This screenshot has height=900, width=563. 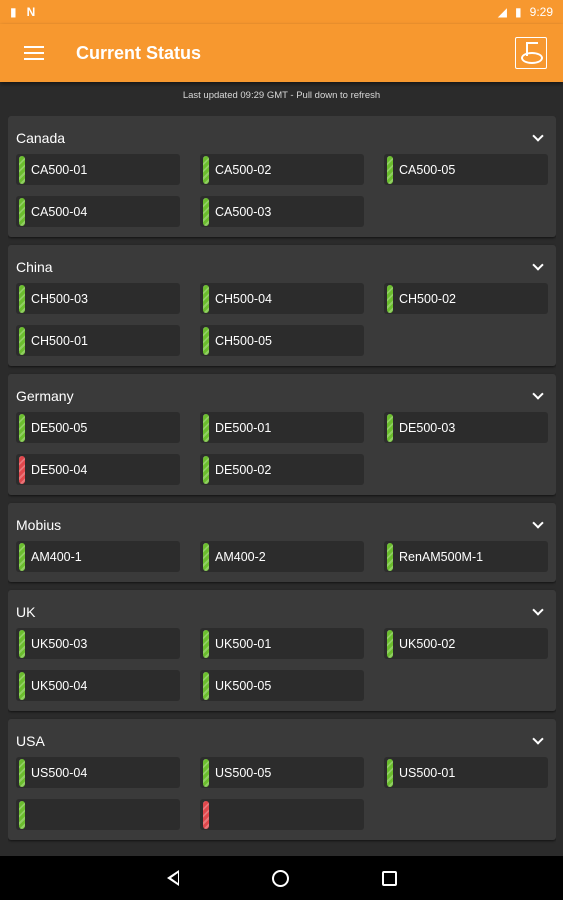 What do you see at coordinates (282, 525) in the screenshot?
I see `group-header: Mobius` at bounding box center [282, 525].